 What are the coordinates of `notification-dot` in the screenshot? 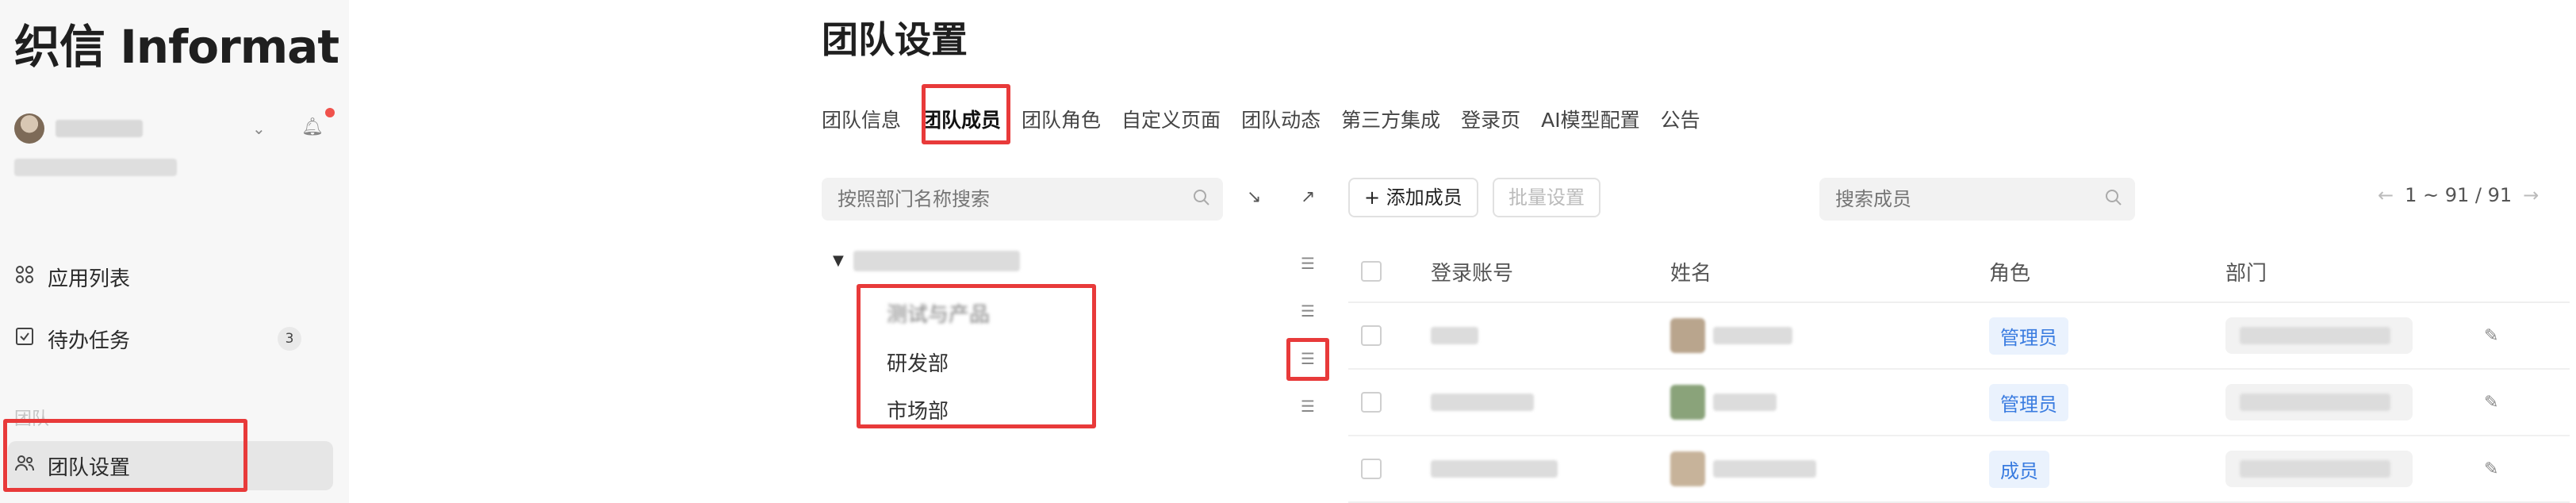 It's located at (330, 113).